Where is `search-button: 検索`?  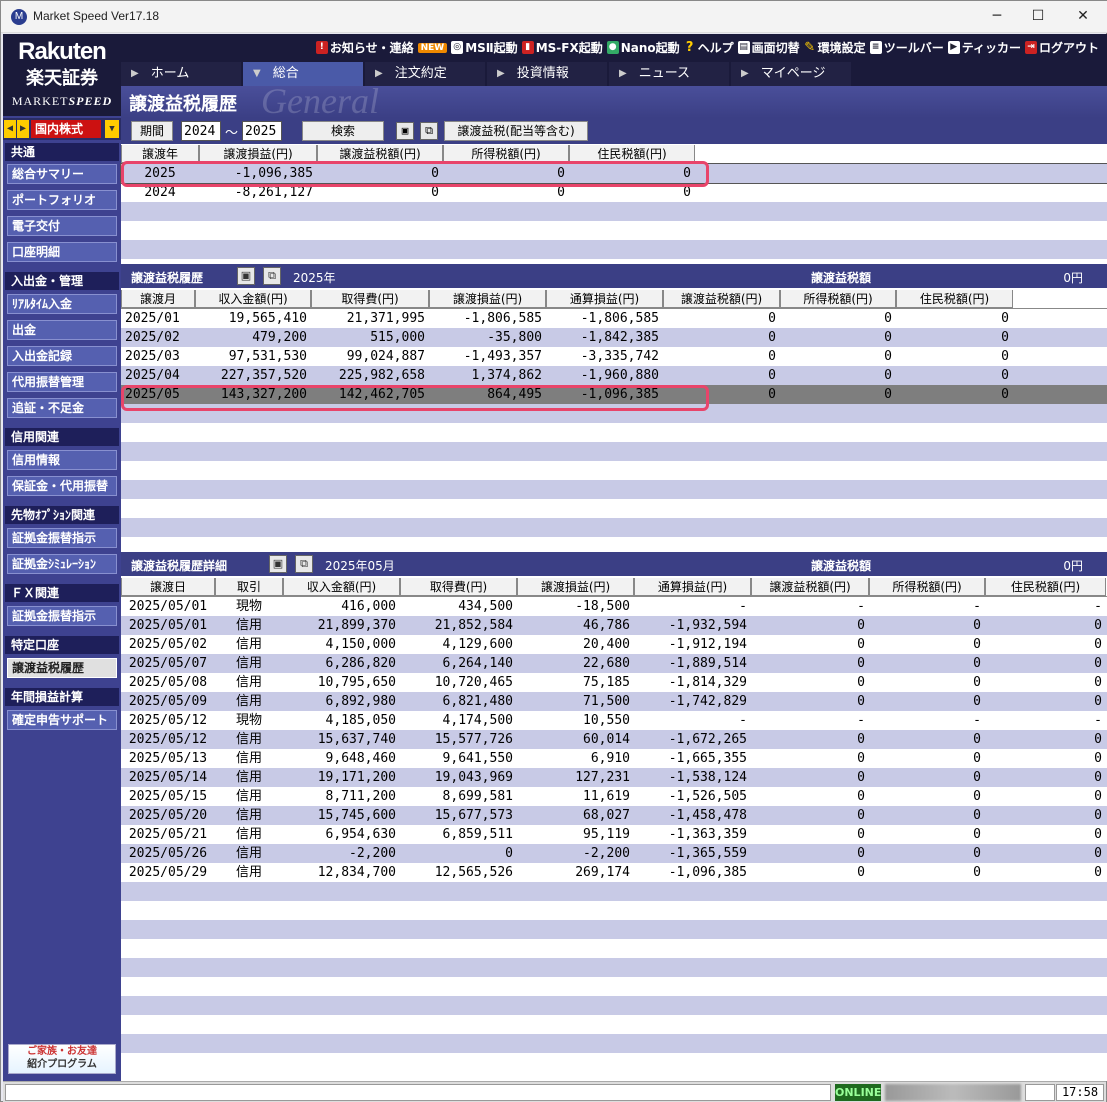 search-button: 検索 is located at coordinates (343, 131).